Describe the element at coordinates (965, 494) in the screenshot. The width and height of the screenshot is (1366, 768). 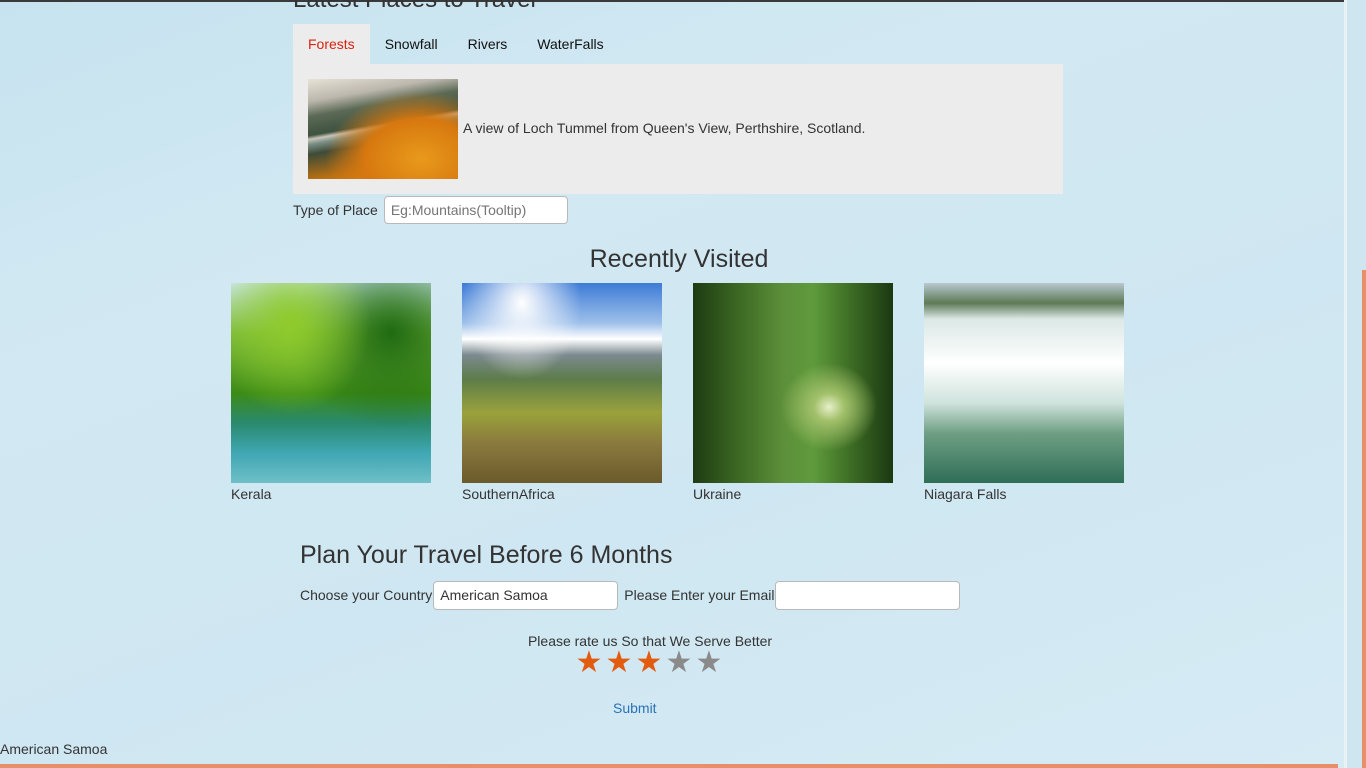
I see `gallery-caption: Niagara Falls` at that location.